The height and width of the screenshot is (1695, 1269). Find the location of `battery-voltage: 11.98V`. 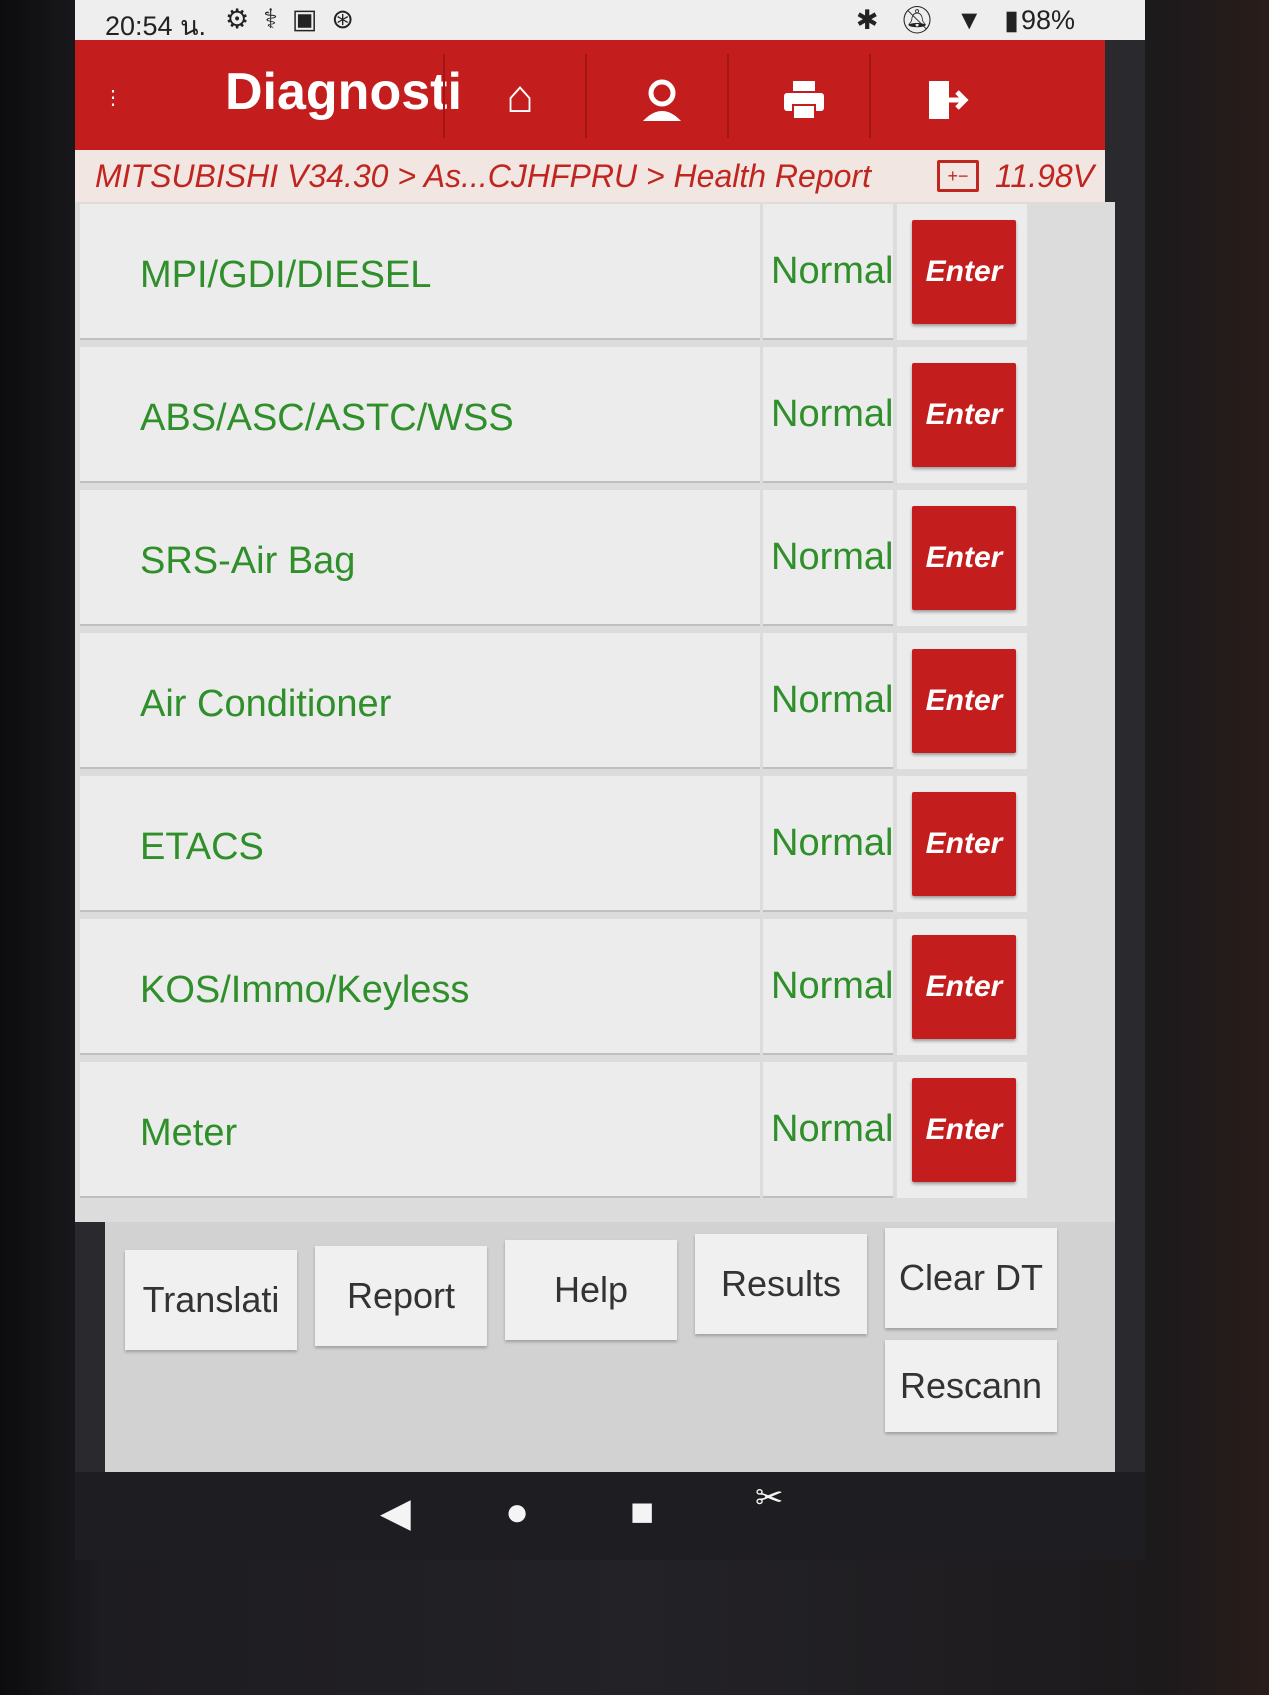

battery-voltage: 11.98V is located at coordinates (1045, 176).